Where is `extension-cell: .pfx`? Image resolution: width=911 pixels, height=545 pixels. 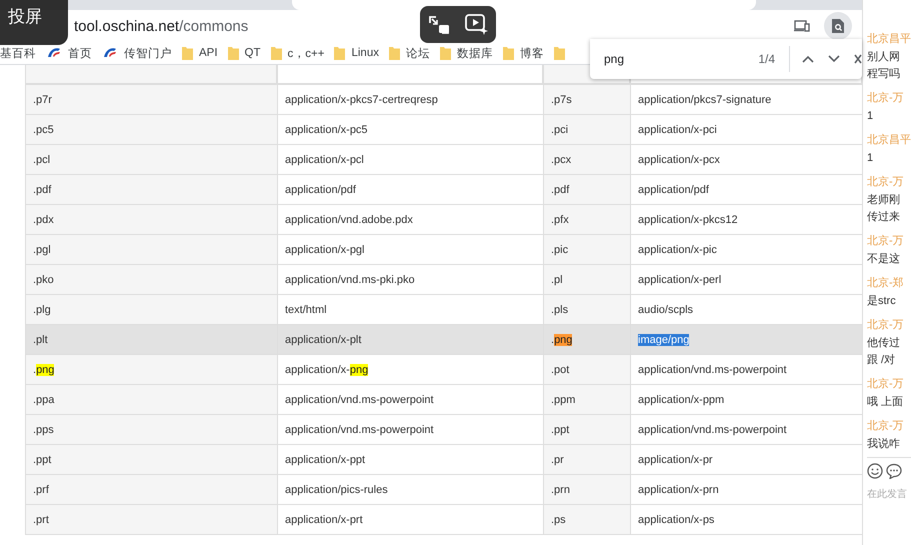
extension-cell: .pfx is located at coordinates (587, 219).